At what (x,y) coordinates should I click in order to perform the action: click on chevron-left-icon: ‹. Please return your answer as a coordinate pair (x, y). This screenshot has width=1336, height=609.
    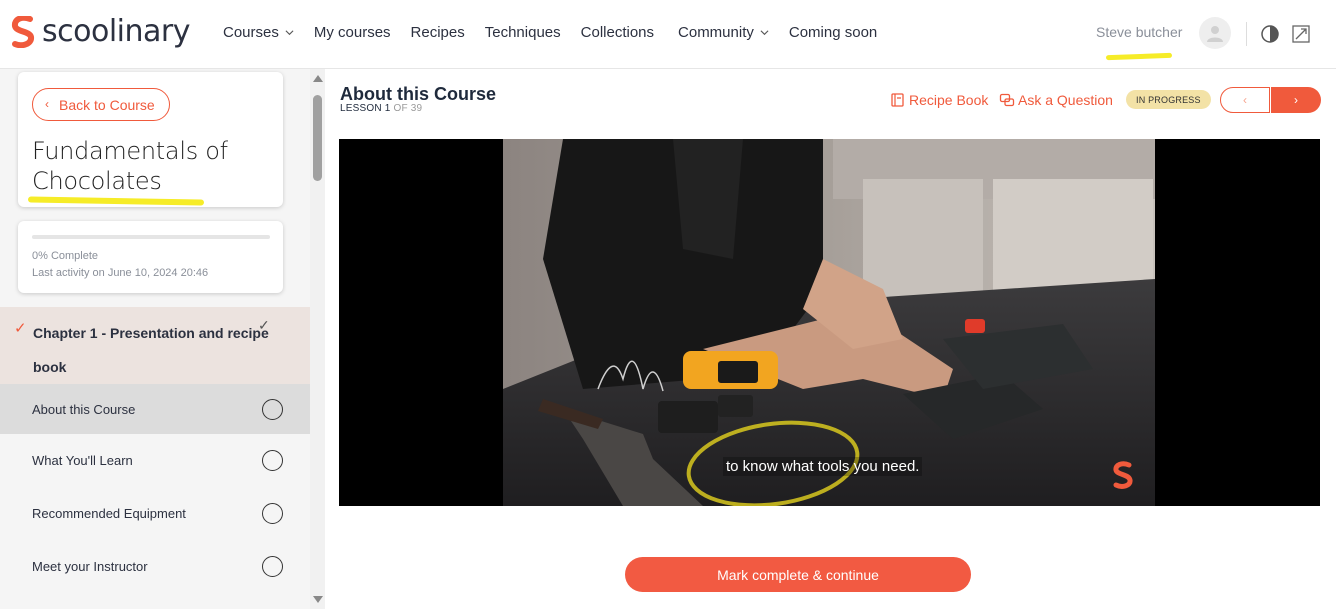
    Looking at the image, I should click on (47, 104).